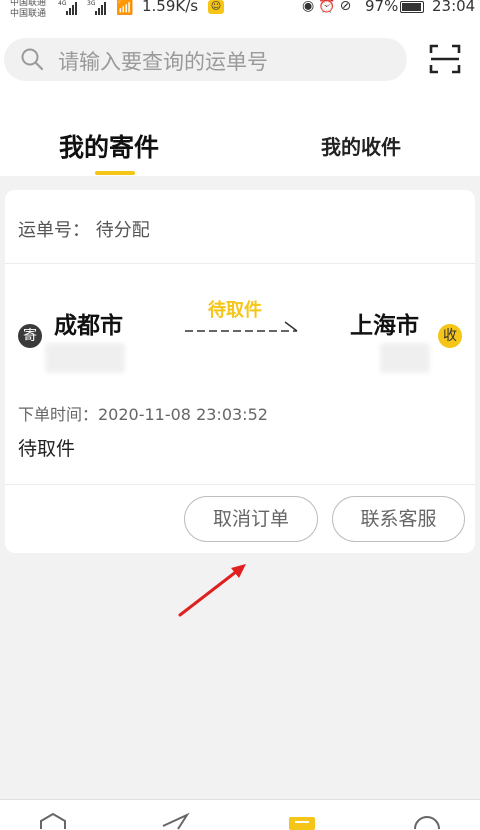 This screenshot has width=480, height=830. Describe the element at coordinates (28, 14) in the screenshot. I see `carrier-2: 中国联通` at that location.